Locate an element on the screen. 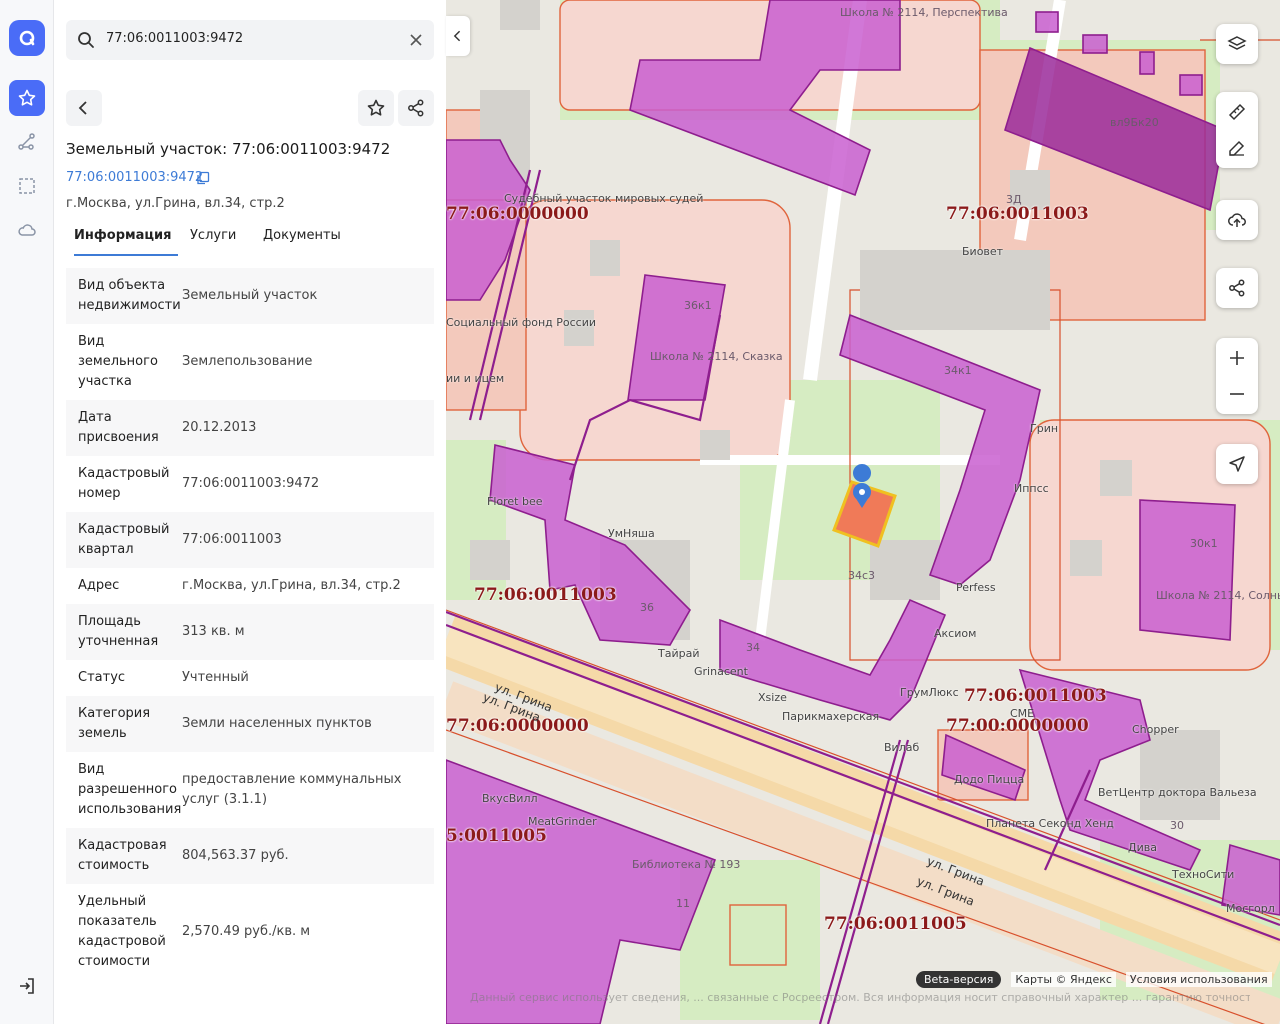 The width and height of the screenshot is (1280, 1024). field-label: Вид разрешенного использования is located at coordinates (130, 789).